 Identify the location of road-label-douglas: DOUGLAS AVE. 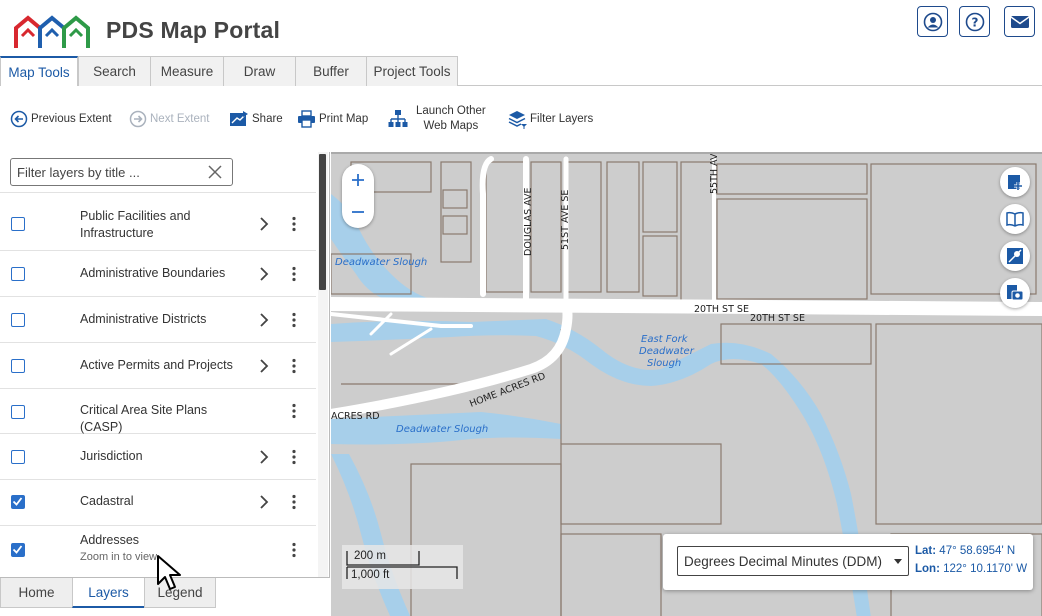
(528, 221).